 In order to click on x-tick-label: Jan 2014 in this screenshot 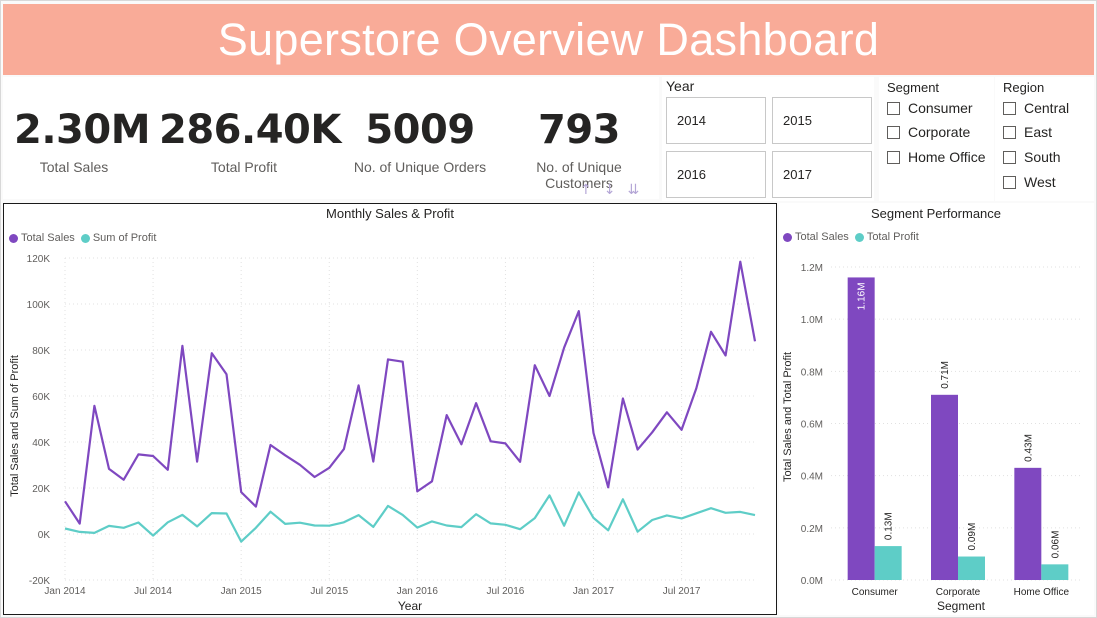, I will do `click(65, 591)`.